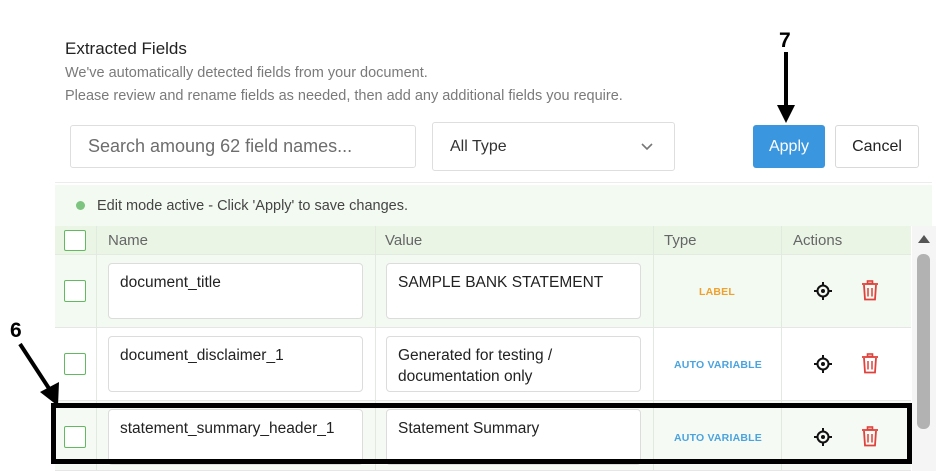  What do you see at coordinates (501, 282) in the screenshot?
I see `field-value-text: SAMPLE BANK STATEMENT` at bounding box center [501, 282].